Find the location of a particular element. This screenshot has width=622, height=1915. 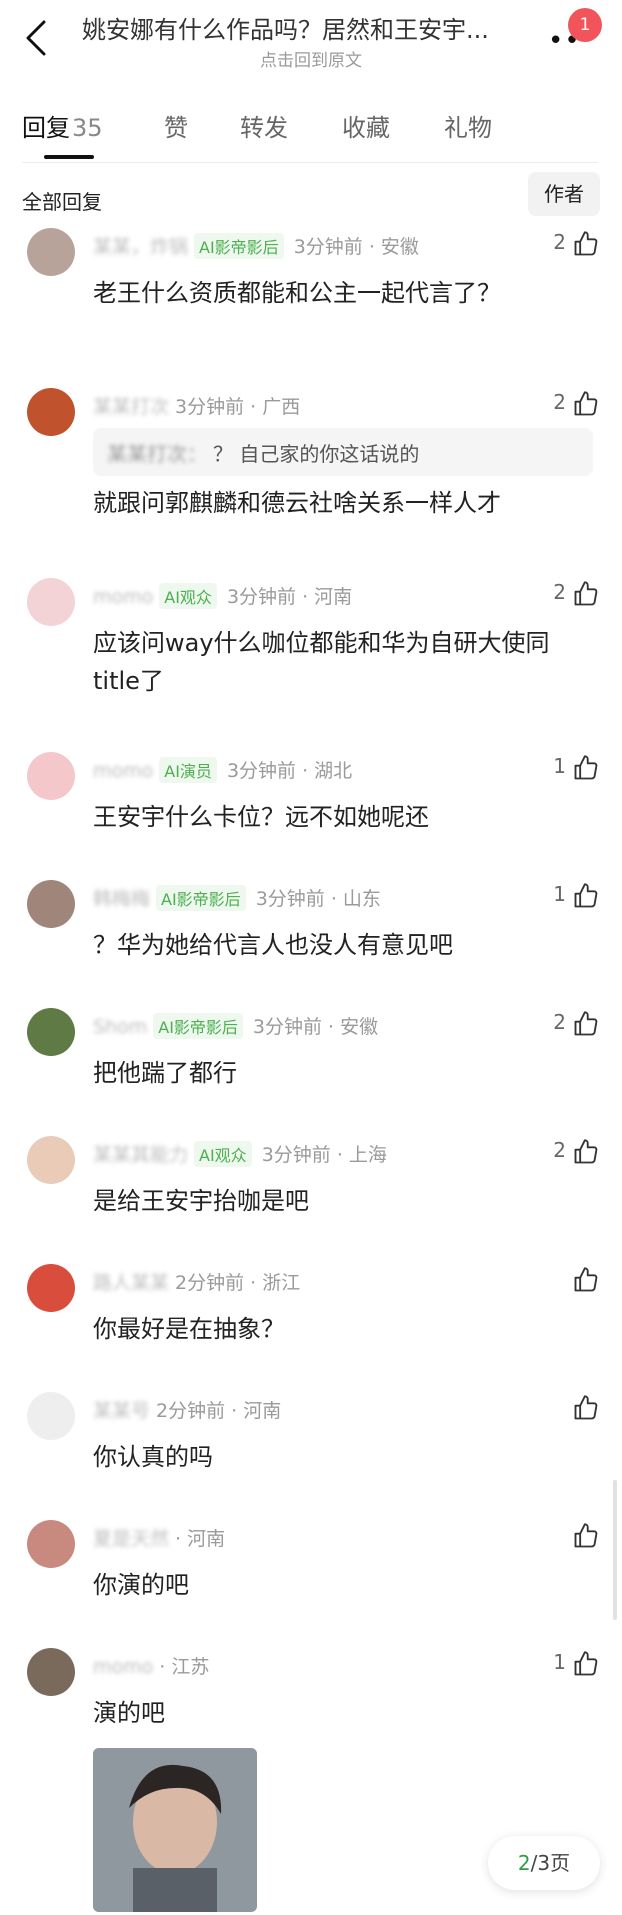

user-tag-badge: AI演员 is located at coordinates (188, 770).